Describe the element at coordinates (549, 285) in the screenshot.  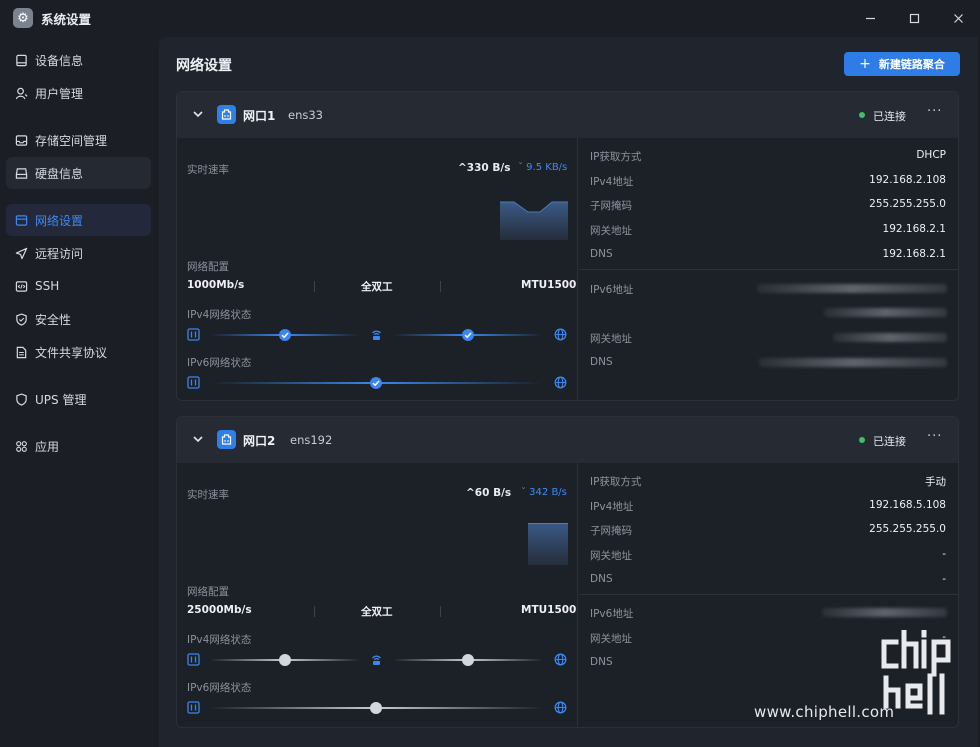
I see `mtu: MTU1500` at that location.